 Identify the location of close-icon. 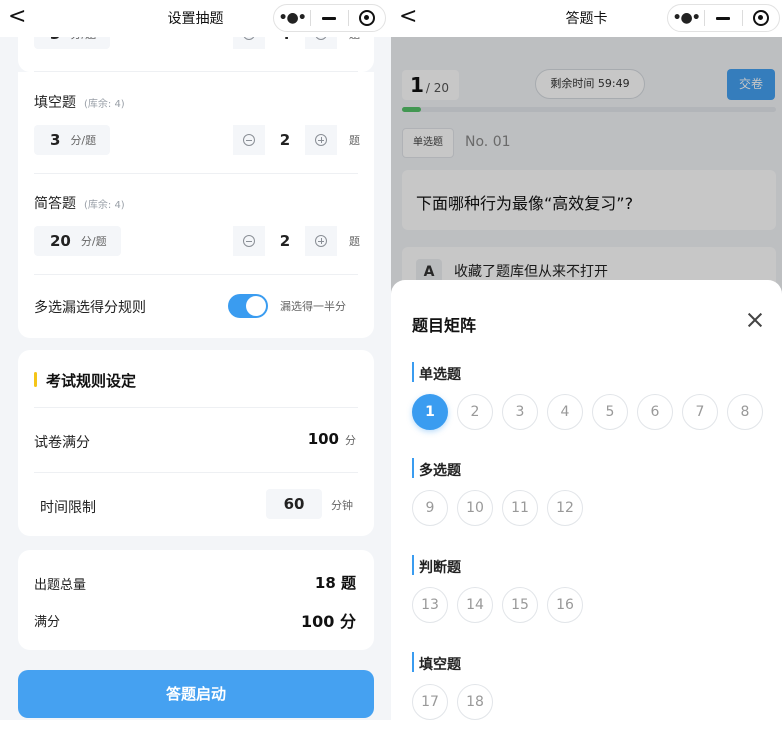
(755, 320).